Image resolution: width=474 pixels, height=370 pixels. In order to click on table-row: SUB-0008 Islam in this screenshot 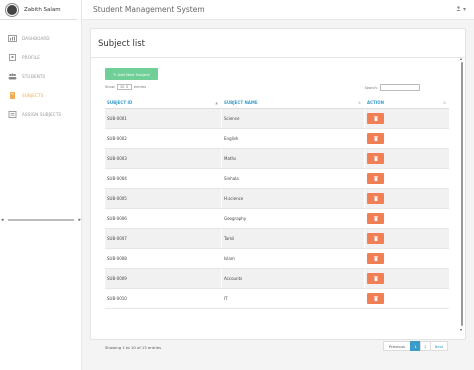, I will do `click(277, 259)`.